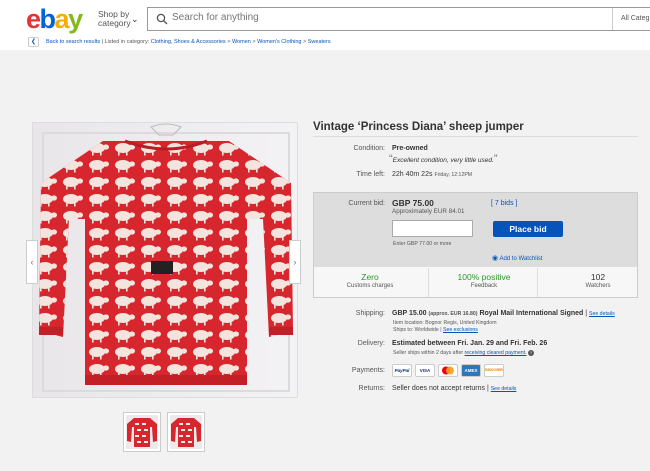 This screenshot has width=650, height=471. I want to click on stat-watchers-label: Watchers, so click(598, 286).